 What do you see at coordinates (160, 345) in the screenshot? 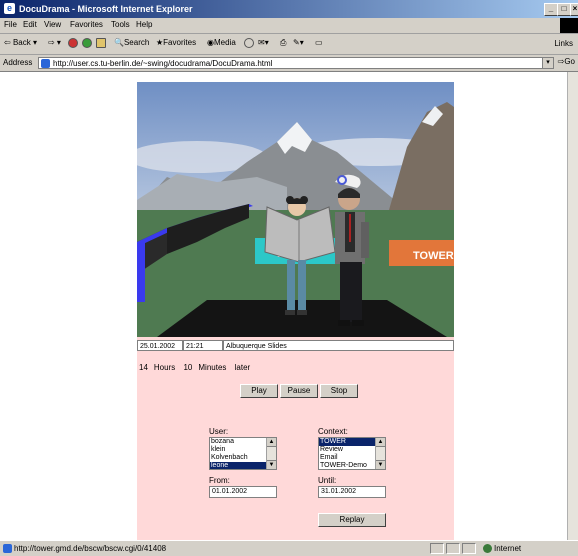
I see `event-date-field: 25.01.2002` at bounding box center [160, 345].